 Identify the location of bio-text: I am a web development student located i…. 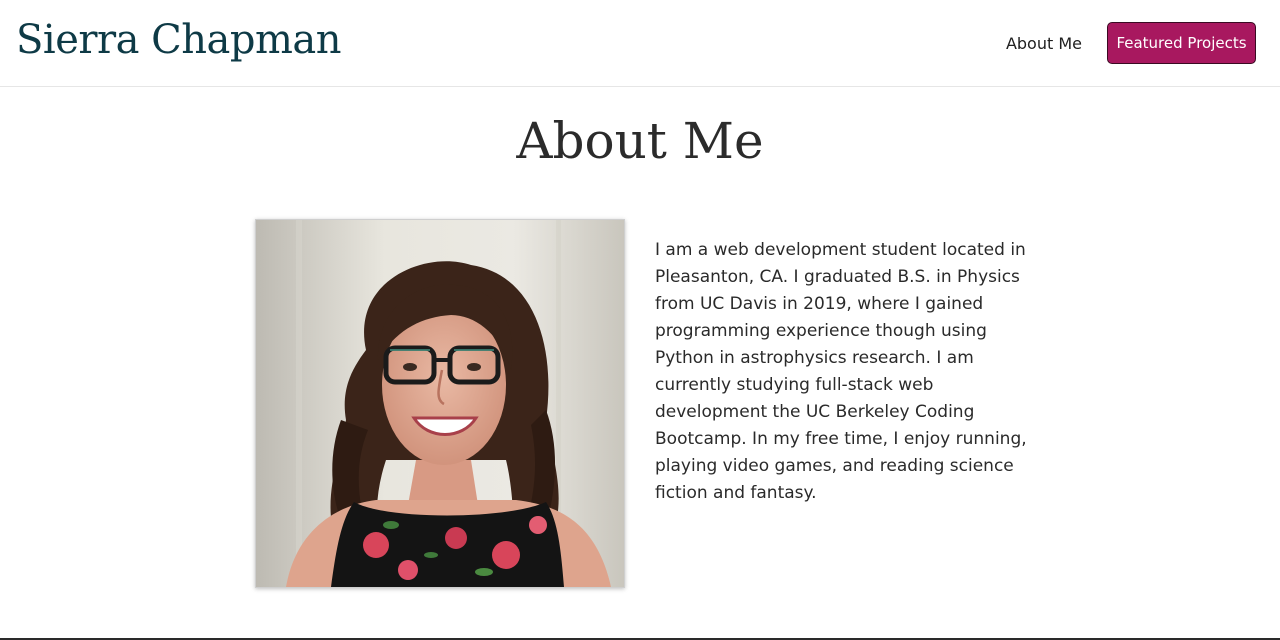
(841, 371).